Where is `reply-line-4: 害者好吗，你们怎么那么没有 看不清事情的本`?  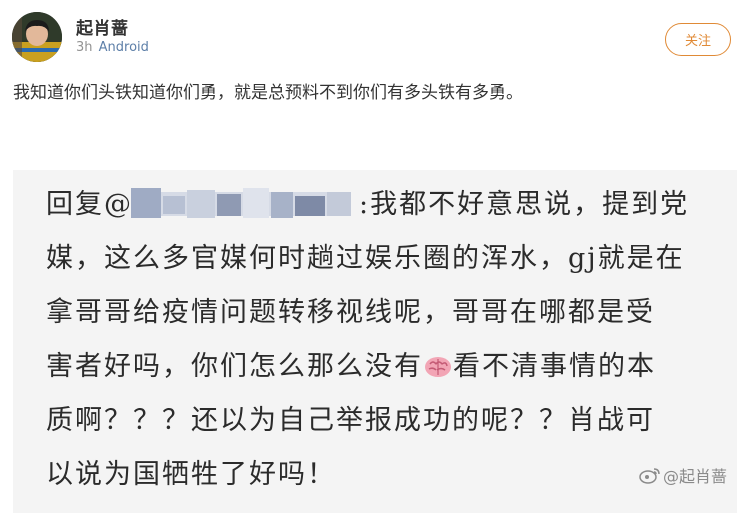 reply-line-4: 害者好吗，你们怎么那么没有 看不清事情的本 is located at coordinates (381, 367).